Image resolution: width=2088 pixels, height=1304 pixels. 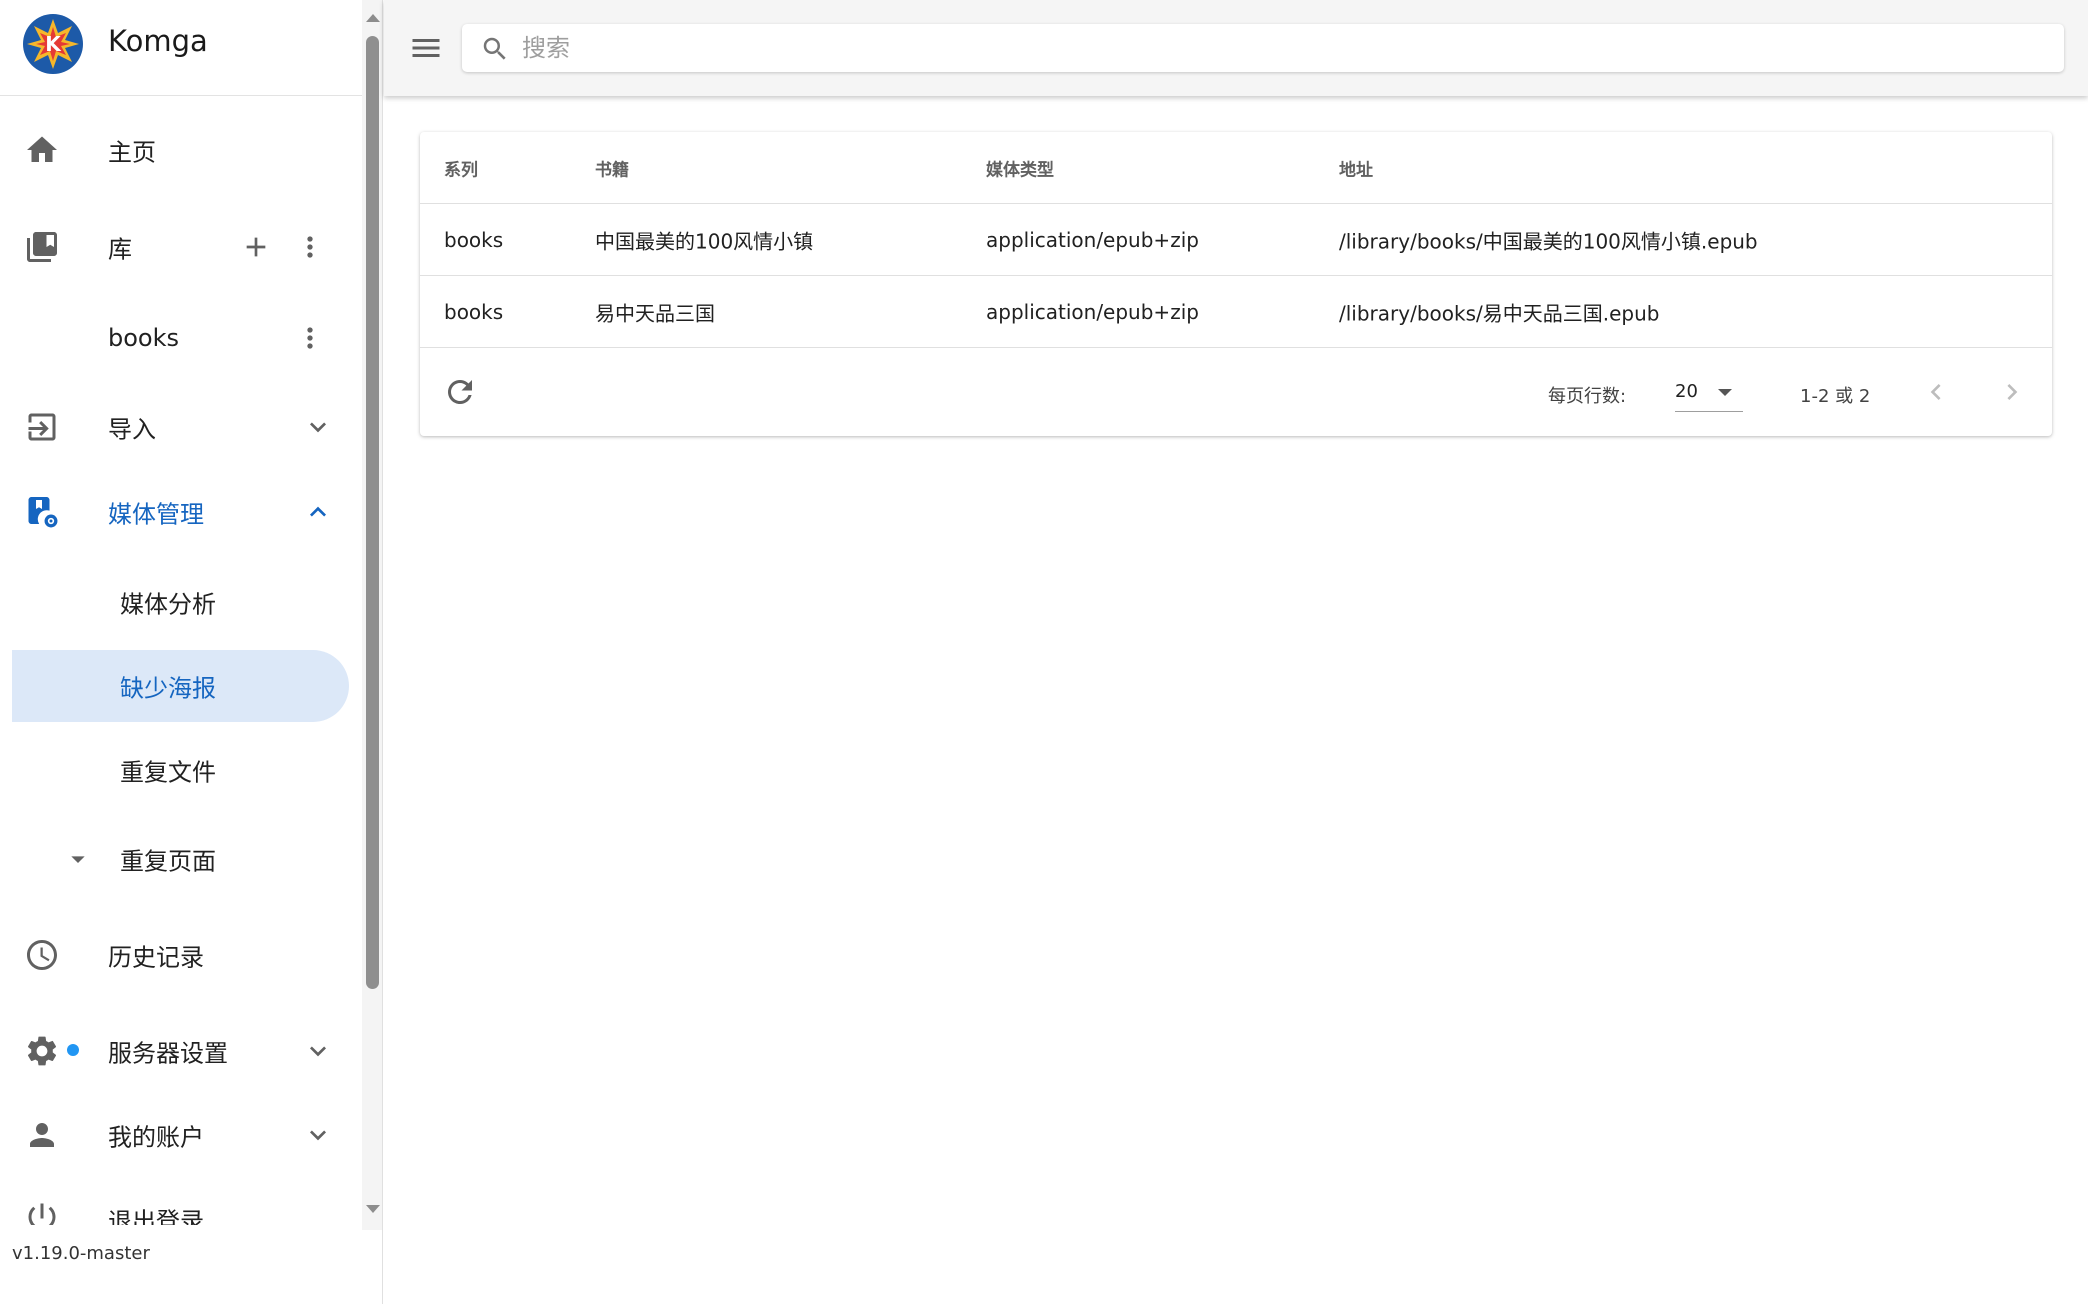 I want to click on rows-per-page-value: 20, so click(x=1686, y=391).